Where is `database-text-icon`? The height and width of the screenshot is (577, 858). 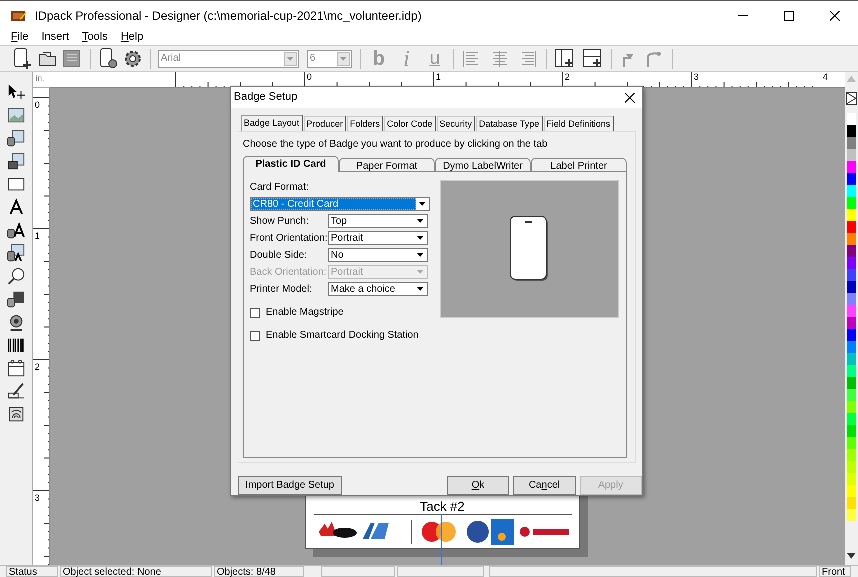 database-text-icon is located at coordinates (16, 230).